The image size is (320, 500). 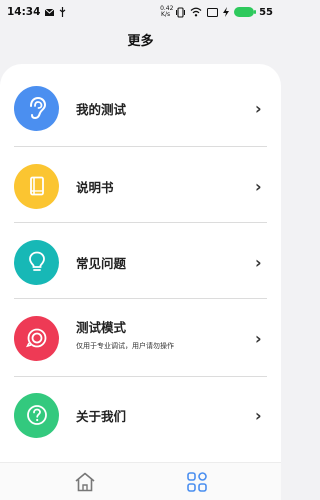 What do you see at coordinates (36, 415) in the screenshot?
I see `question-icon` at bounding box center [36, 415].